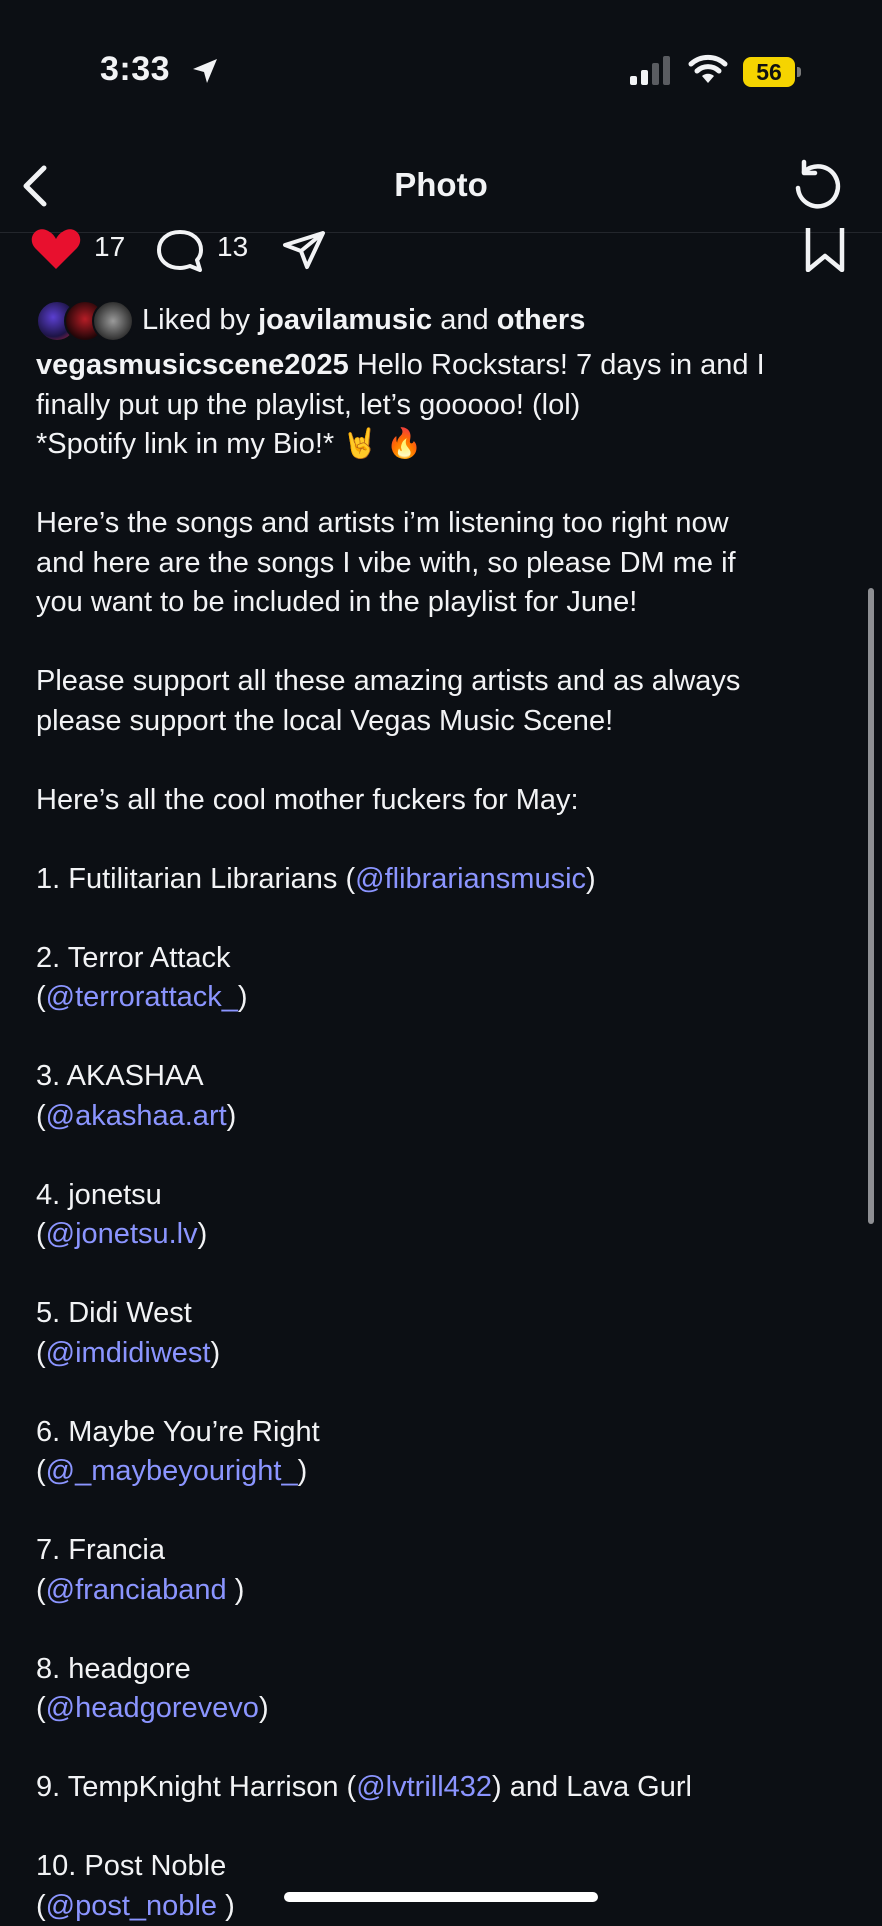  I want to click on scrollbar, so click(871, 906).